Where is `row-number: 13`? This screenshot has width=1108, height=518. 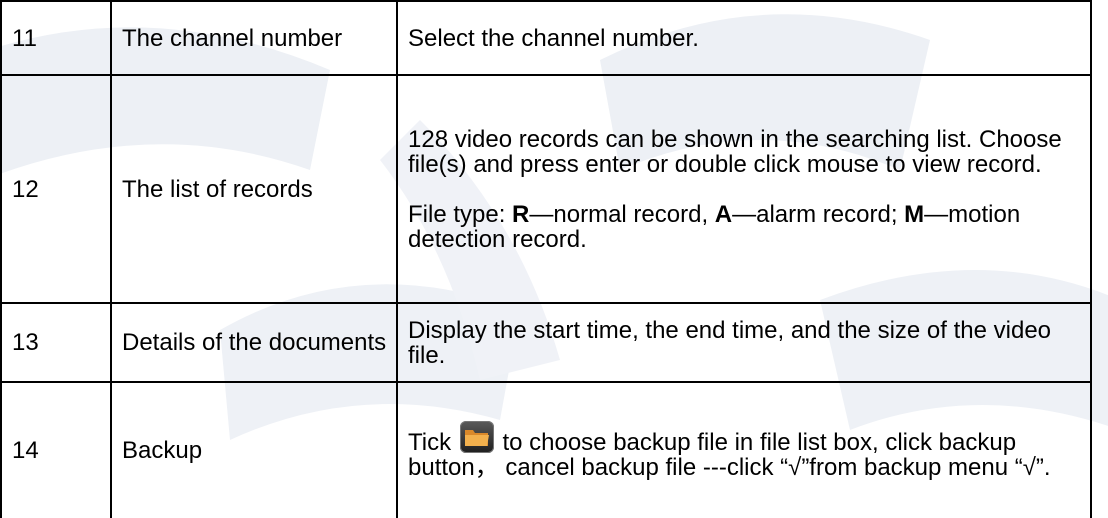
row-number: 13 is located at coordinates (56, 342).